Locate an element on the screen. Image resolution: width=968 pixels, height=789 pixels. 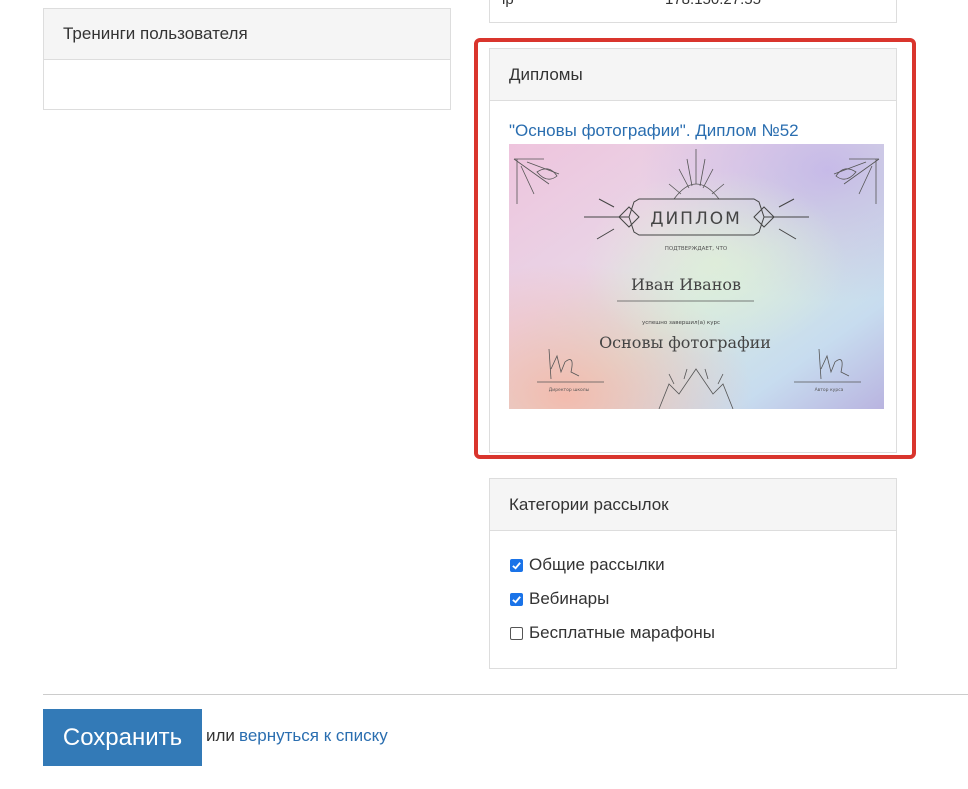
mailing-categories-title: Категории рассылок is located at coordinates (693, 505).